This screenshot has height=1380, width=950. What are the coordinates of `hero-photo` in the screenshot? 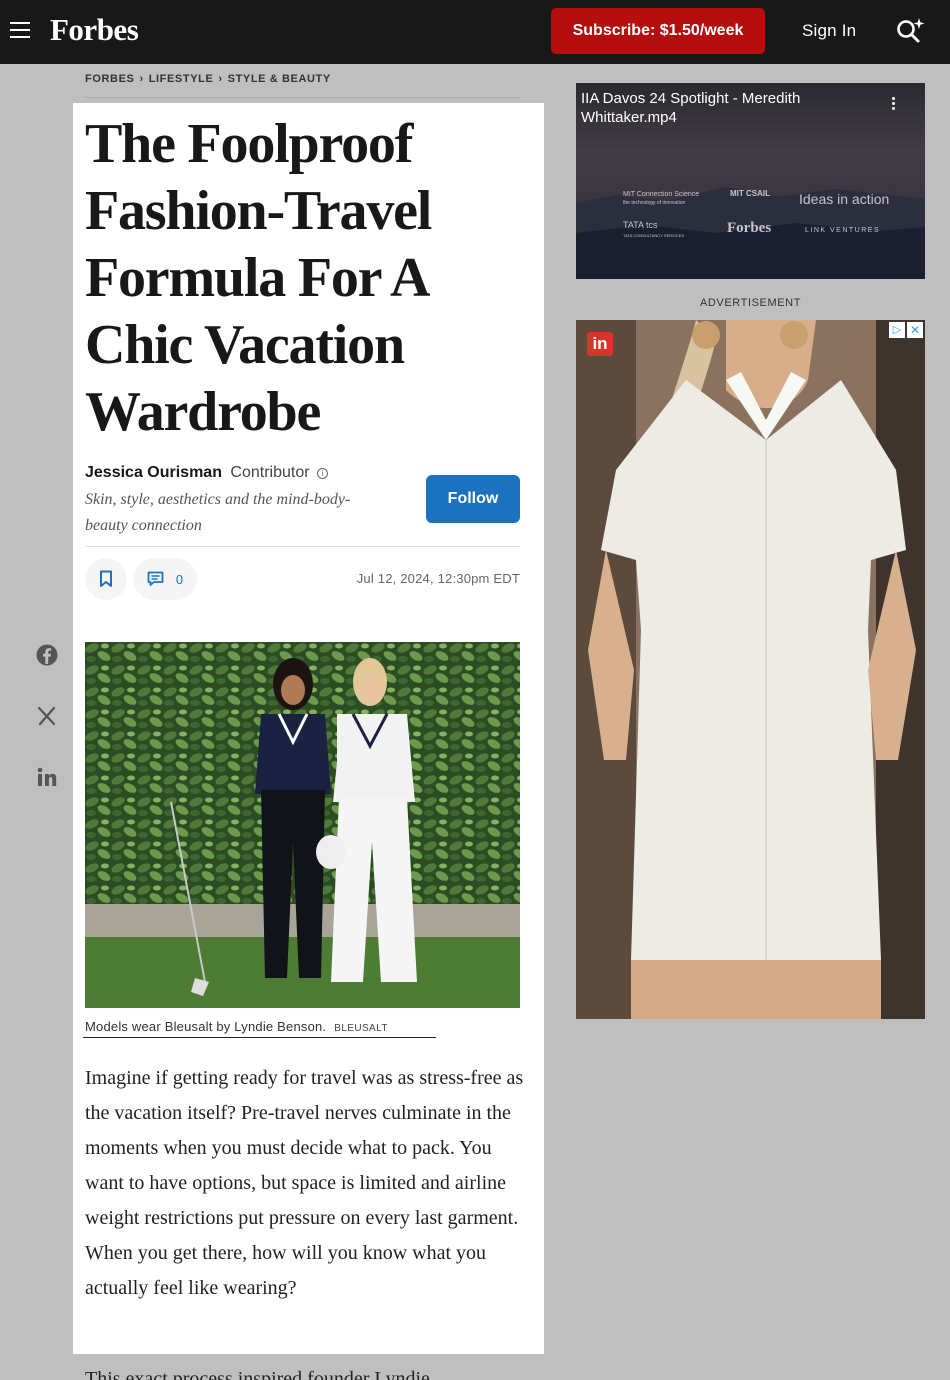 It's located at (302, 825).